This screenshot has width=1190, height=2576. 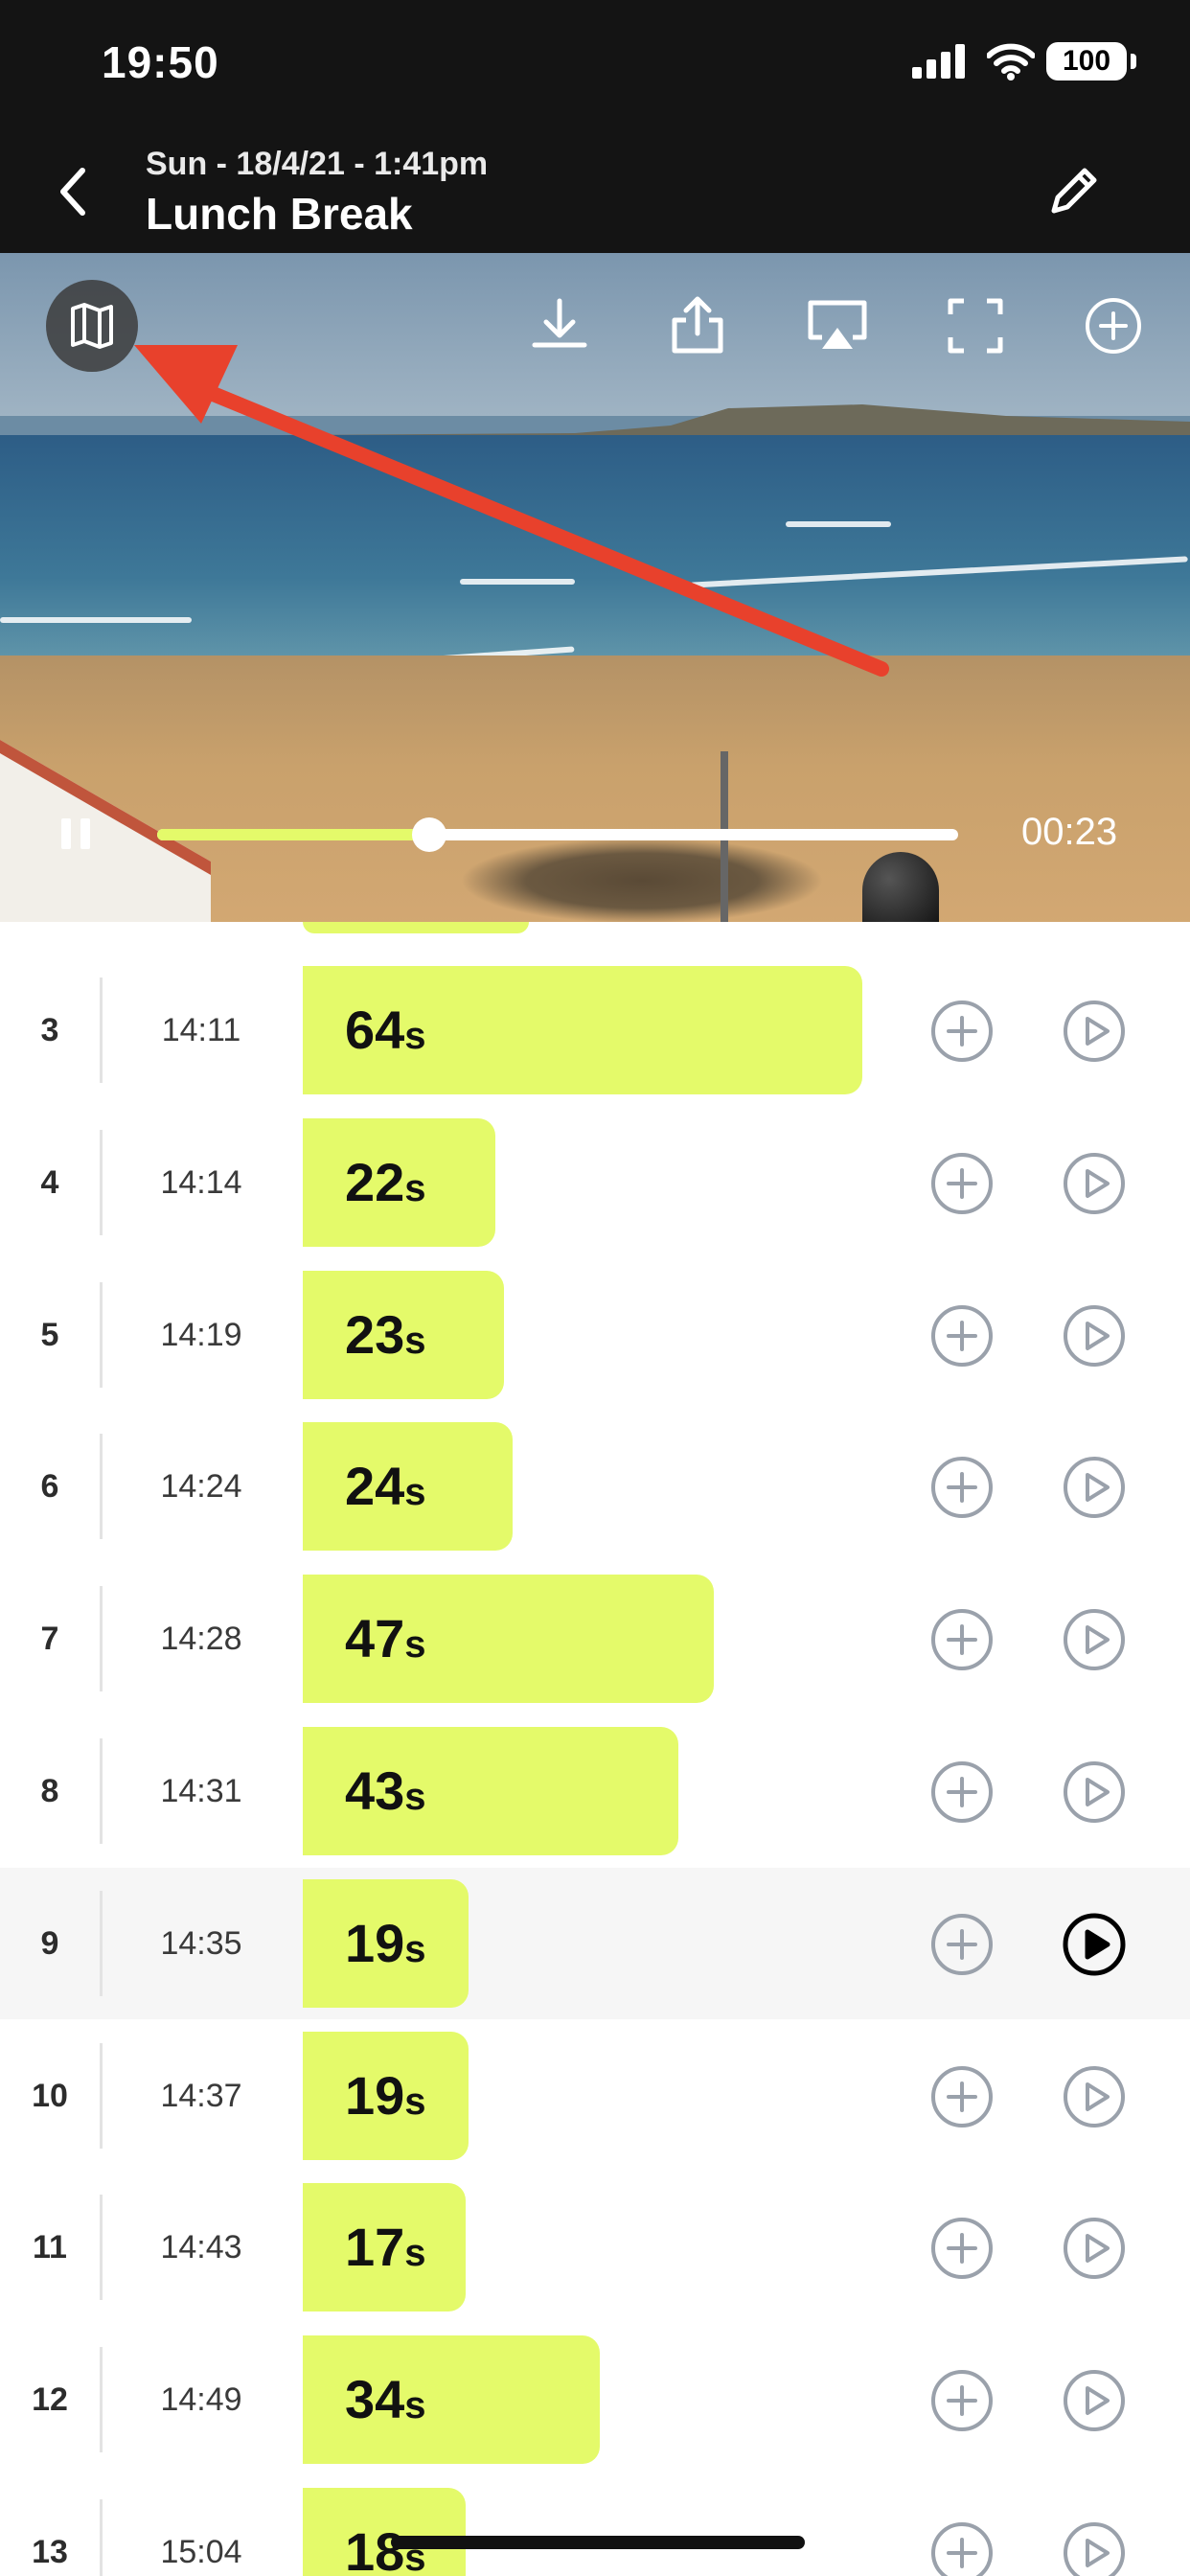 I want to click on back-chevron-icon, so click(x=73, y=191).